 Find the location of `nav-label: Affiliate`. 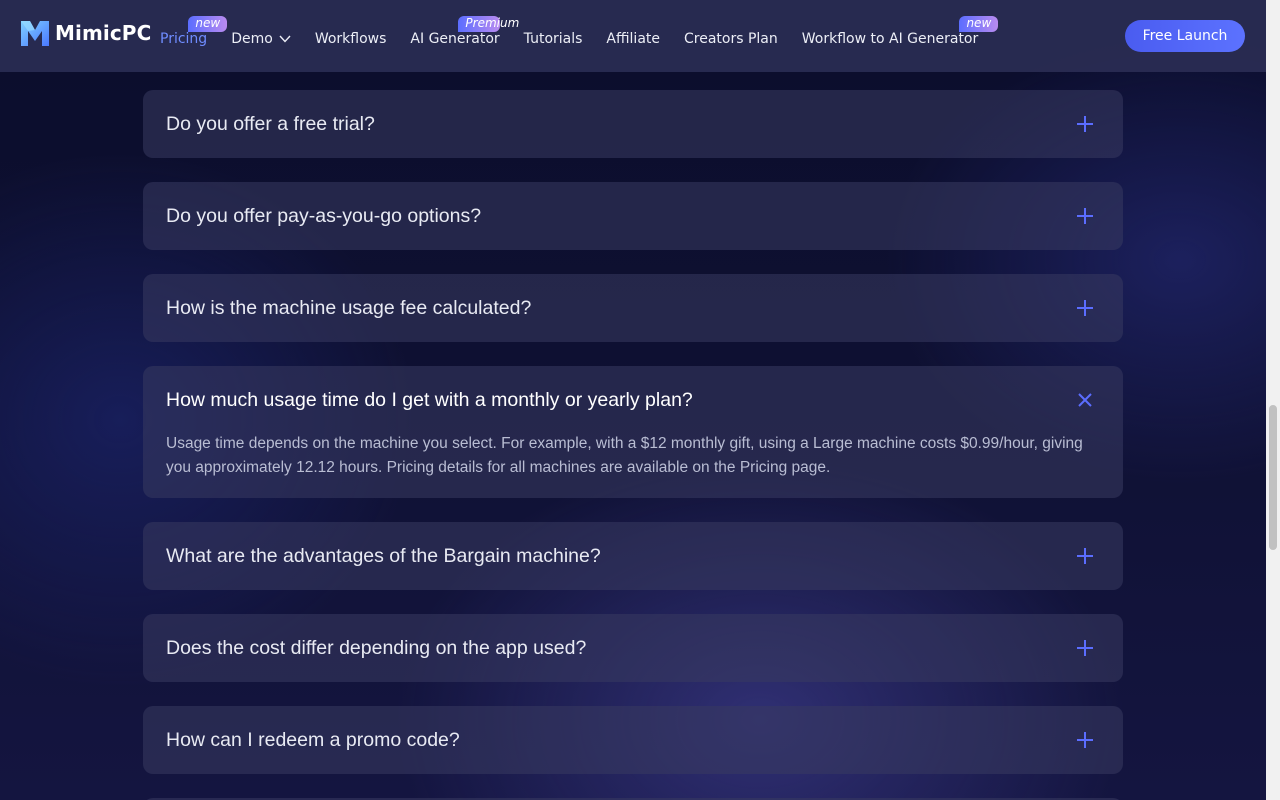

nav-label: Affiliate is located at coordinates (633, 39).